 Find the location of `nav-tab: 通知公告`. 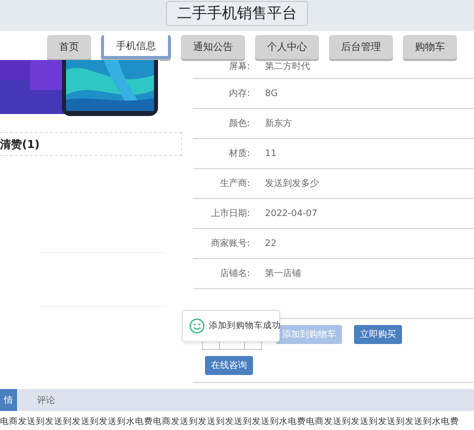

nav-tab: 通知公告 is located at coordinates (213, 47).